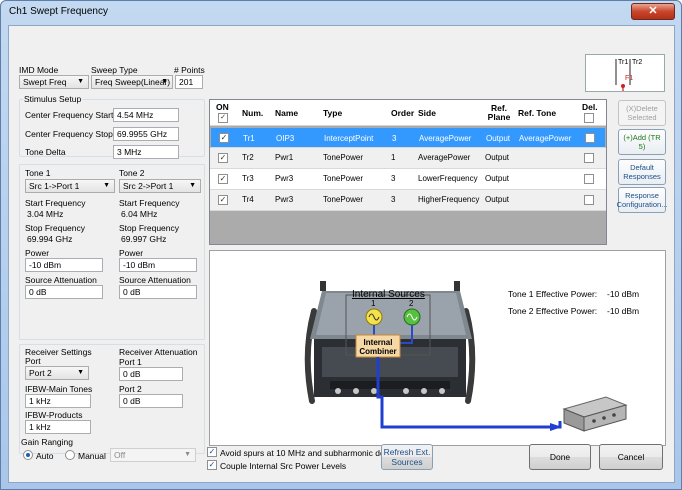  What do you see at coordinates (553, 311) in the screenshot?
I see `tone2-eff-label: Tone 2 Effective Power:` at bounding box center [553, 311].